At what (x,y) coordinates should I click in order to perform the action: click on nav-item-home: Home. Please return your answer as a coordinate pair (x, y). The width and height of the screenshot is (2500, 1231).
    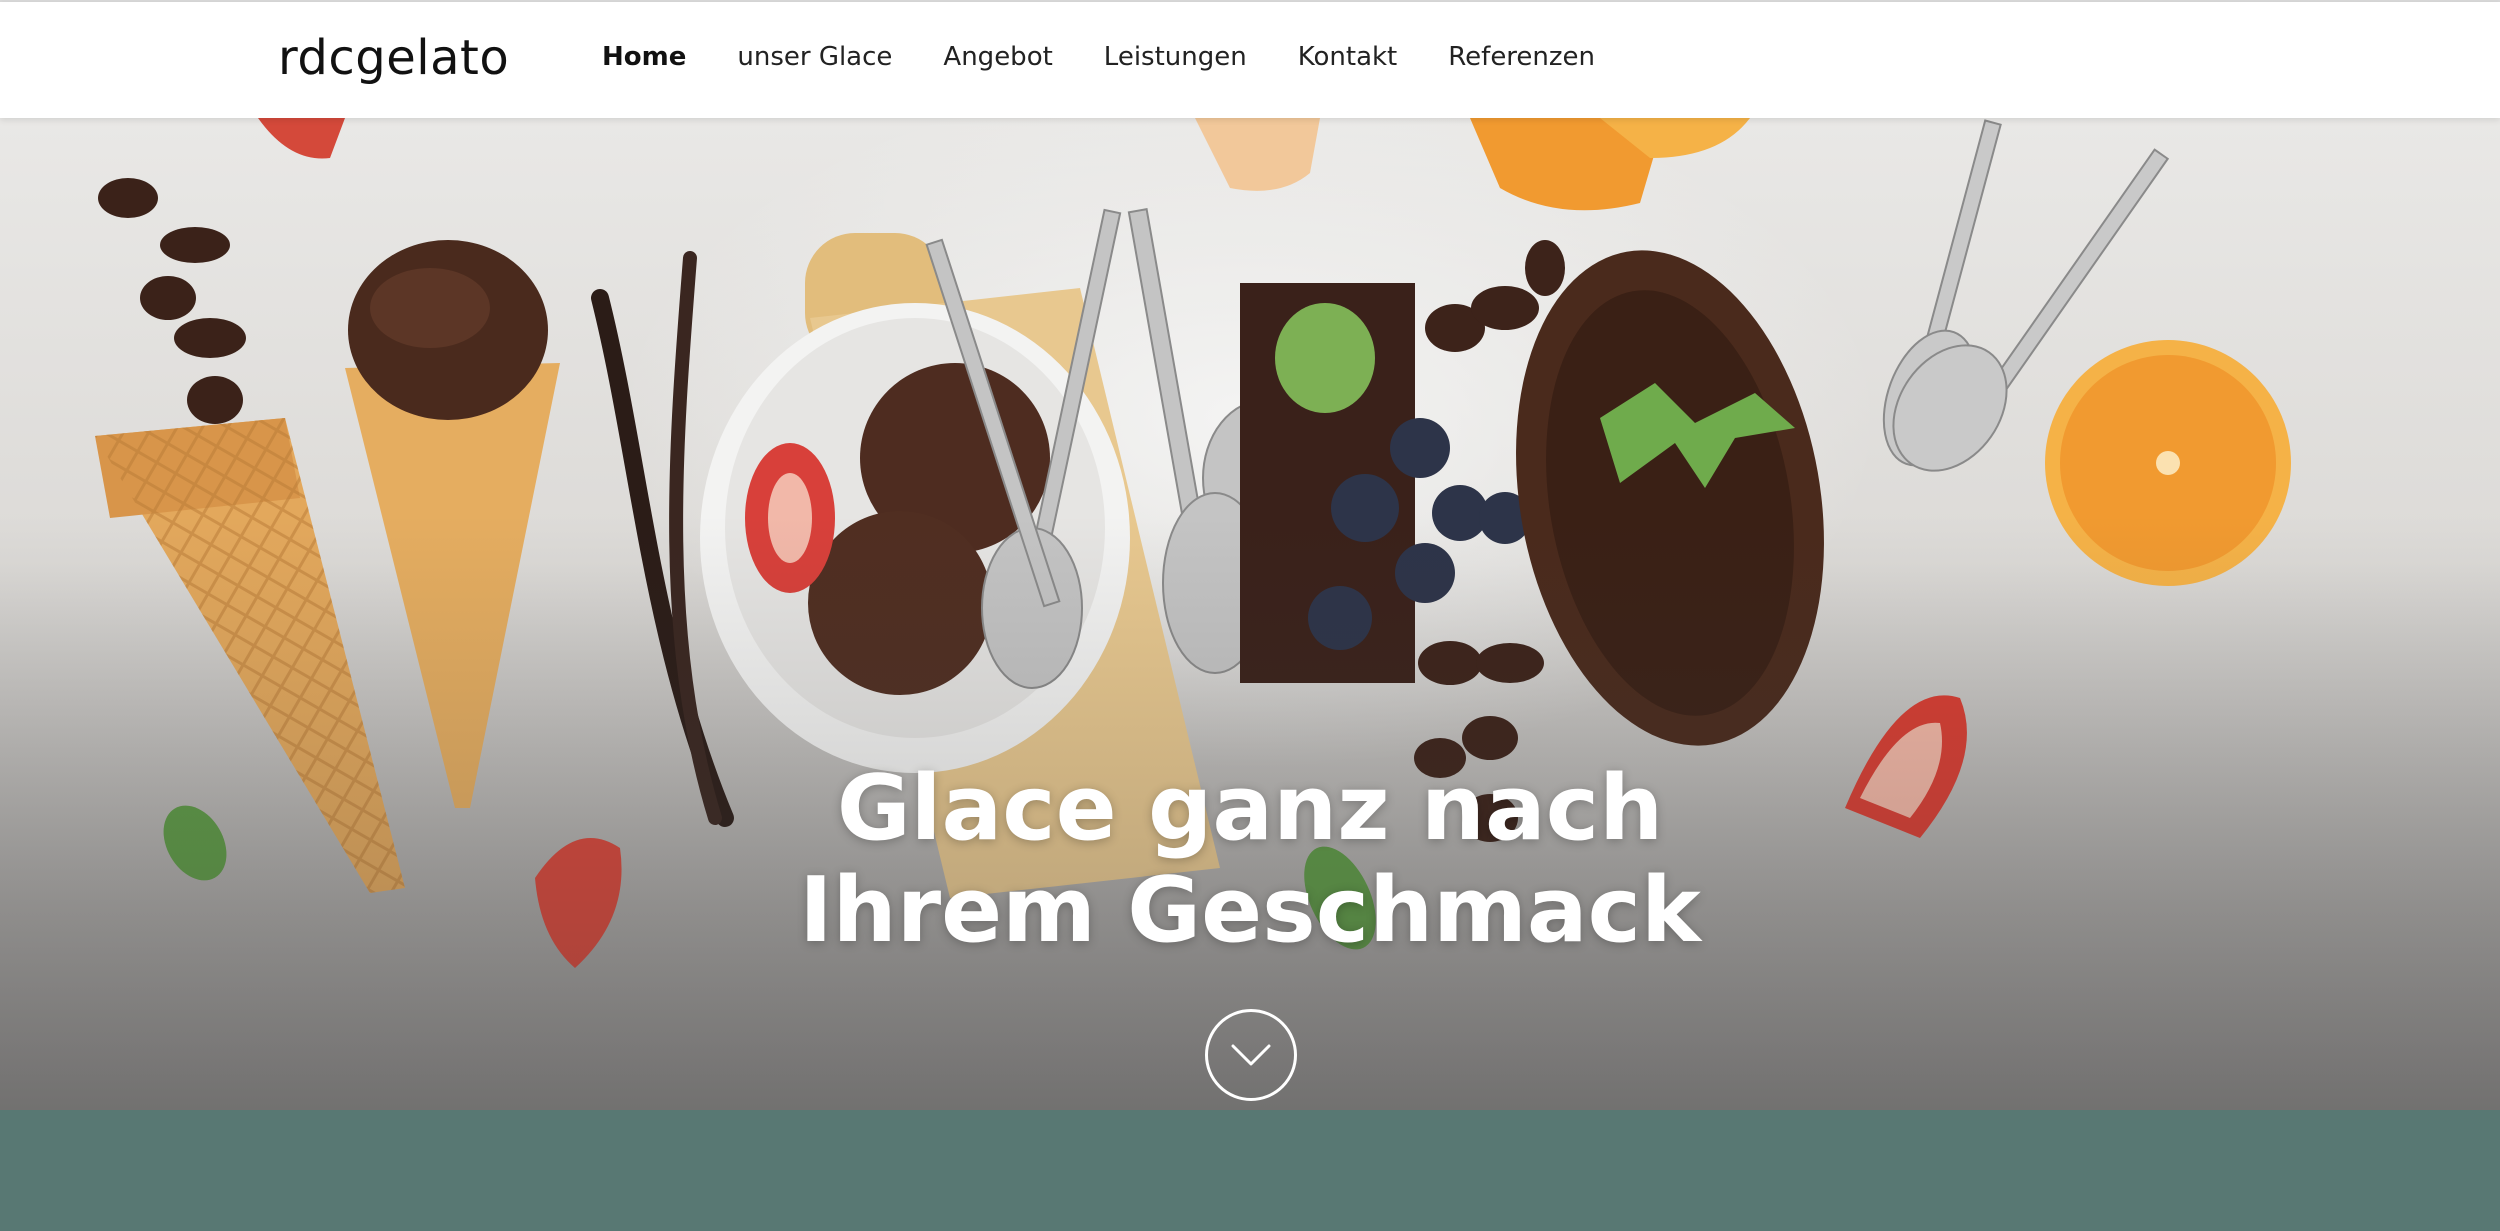
    Looking at the image, I should click on (644, 57).